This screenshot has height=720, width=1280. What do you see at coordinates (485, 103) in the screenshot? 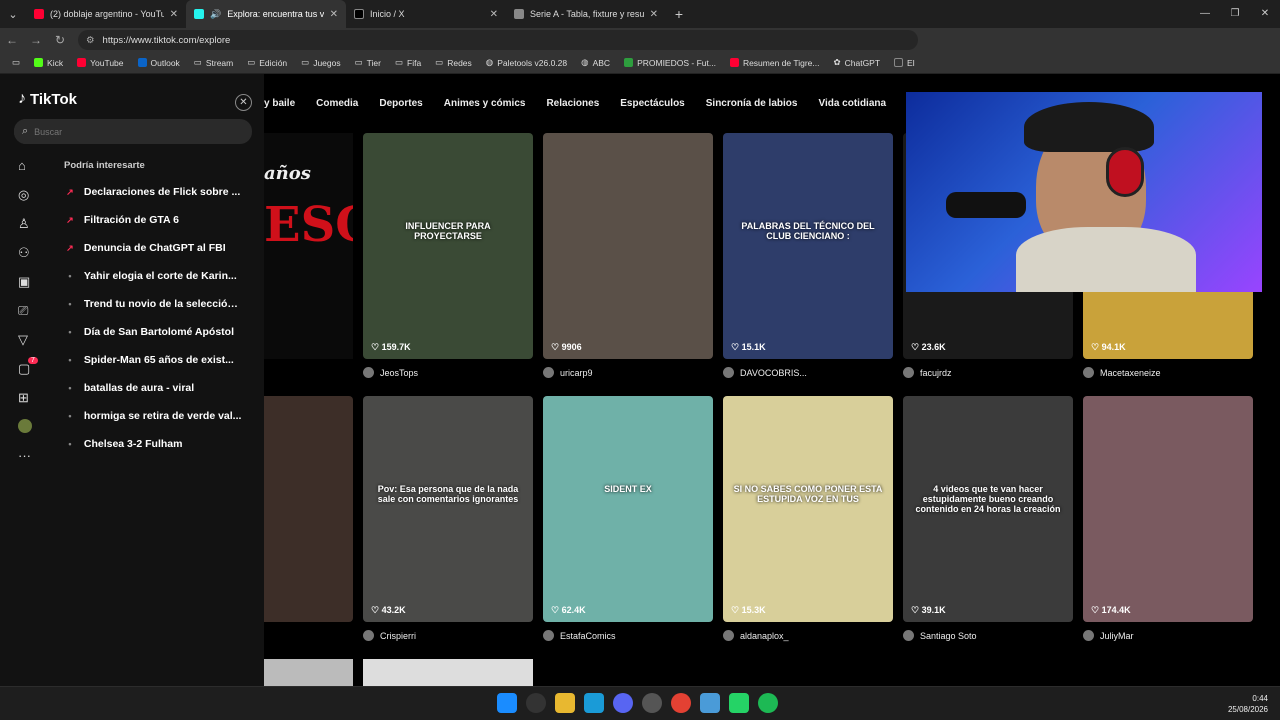
I see `category-tab: Animes y cómics` at bounding box center [485, 103].